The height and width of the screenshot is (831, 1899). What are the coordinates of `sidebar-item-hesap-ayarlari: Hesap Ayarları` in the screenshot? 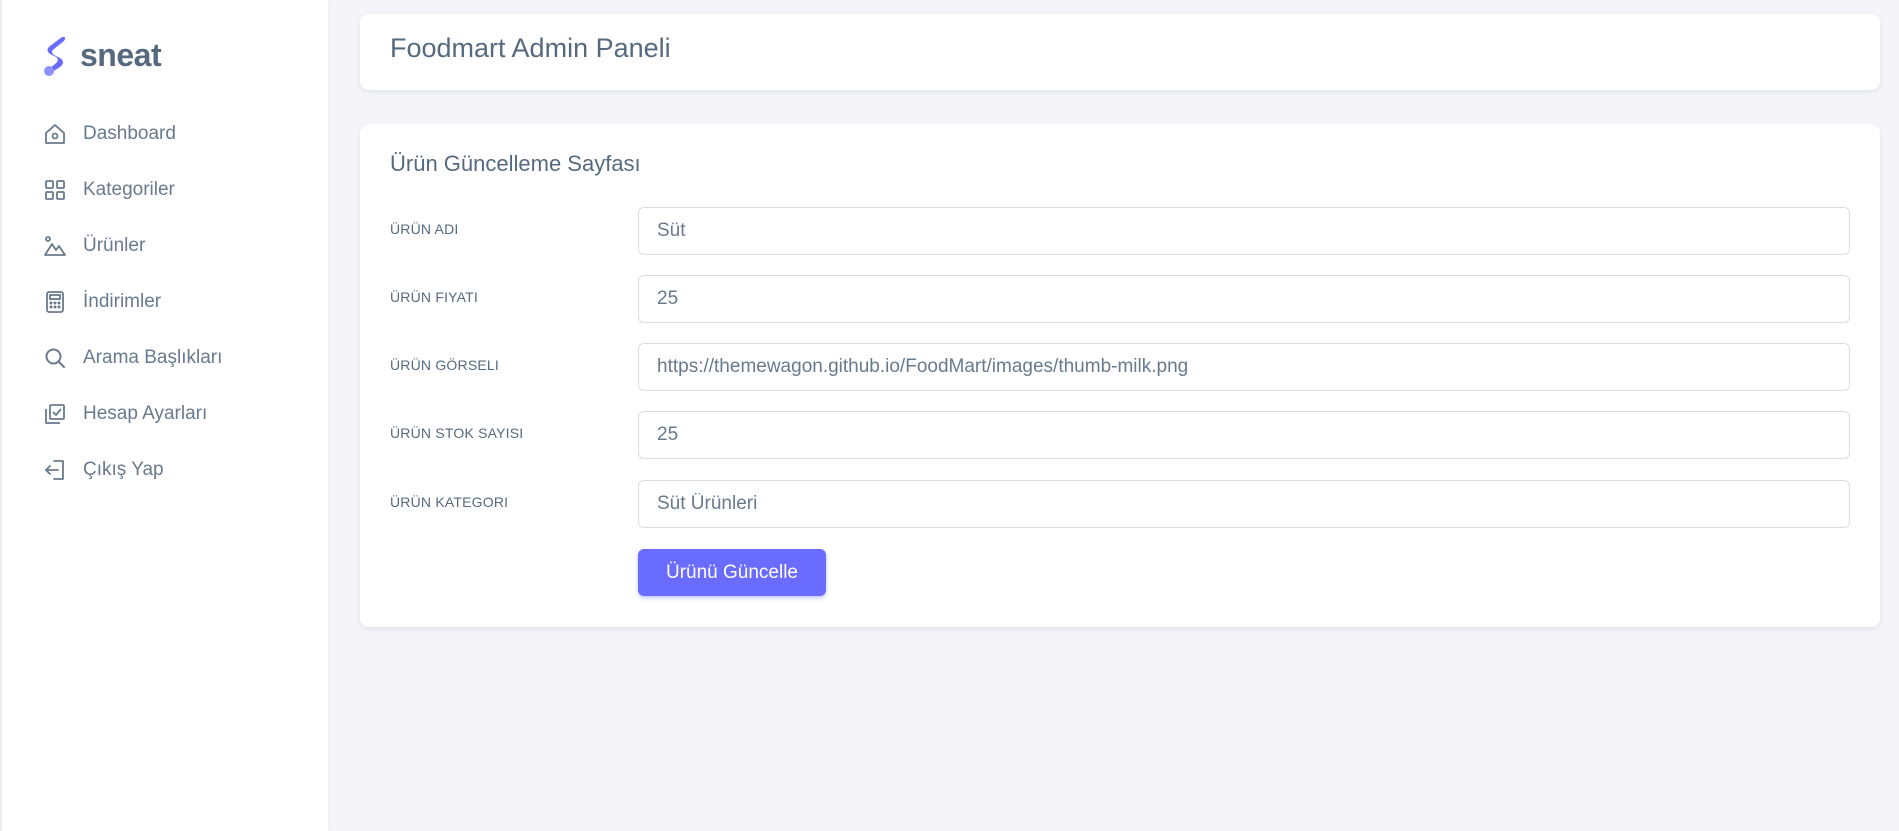 It's located at (177, 414).